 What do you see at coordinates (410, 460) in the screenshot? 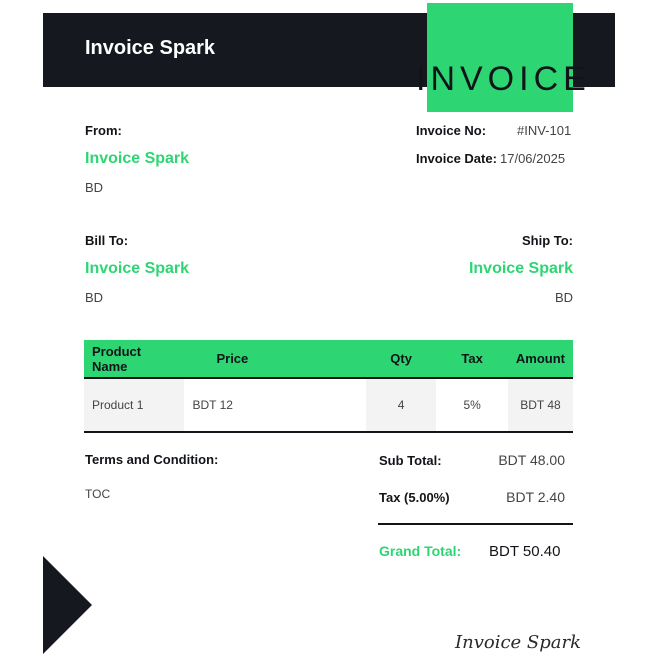
I see `subtotal-label: Sub Total:` at bounding box center [410, 460].